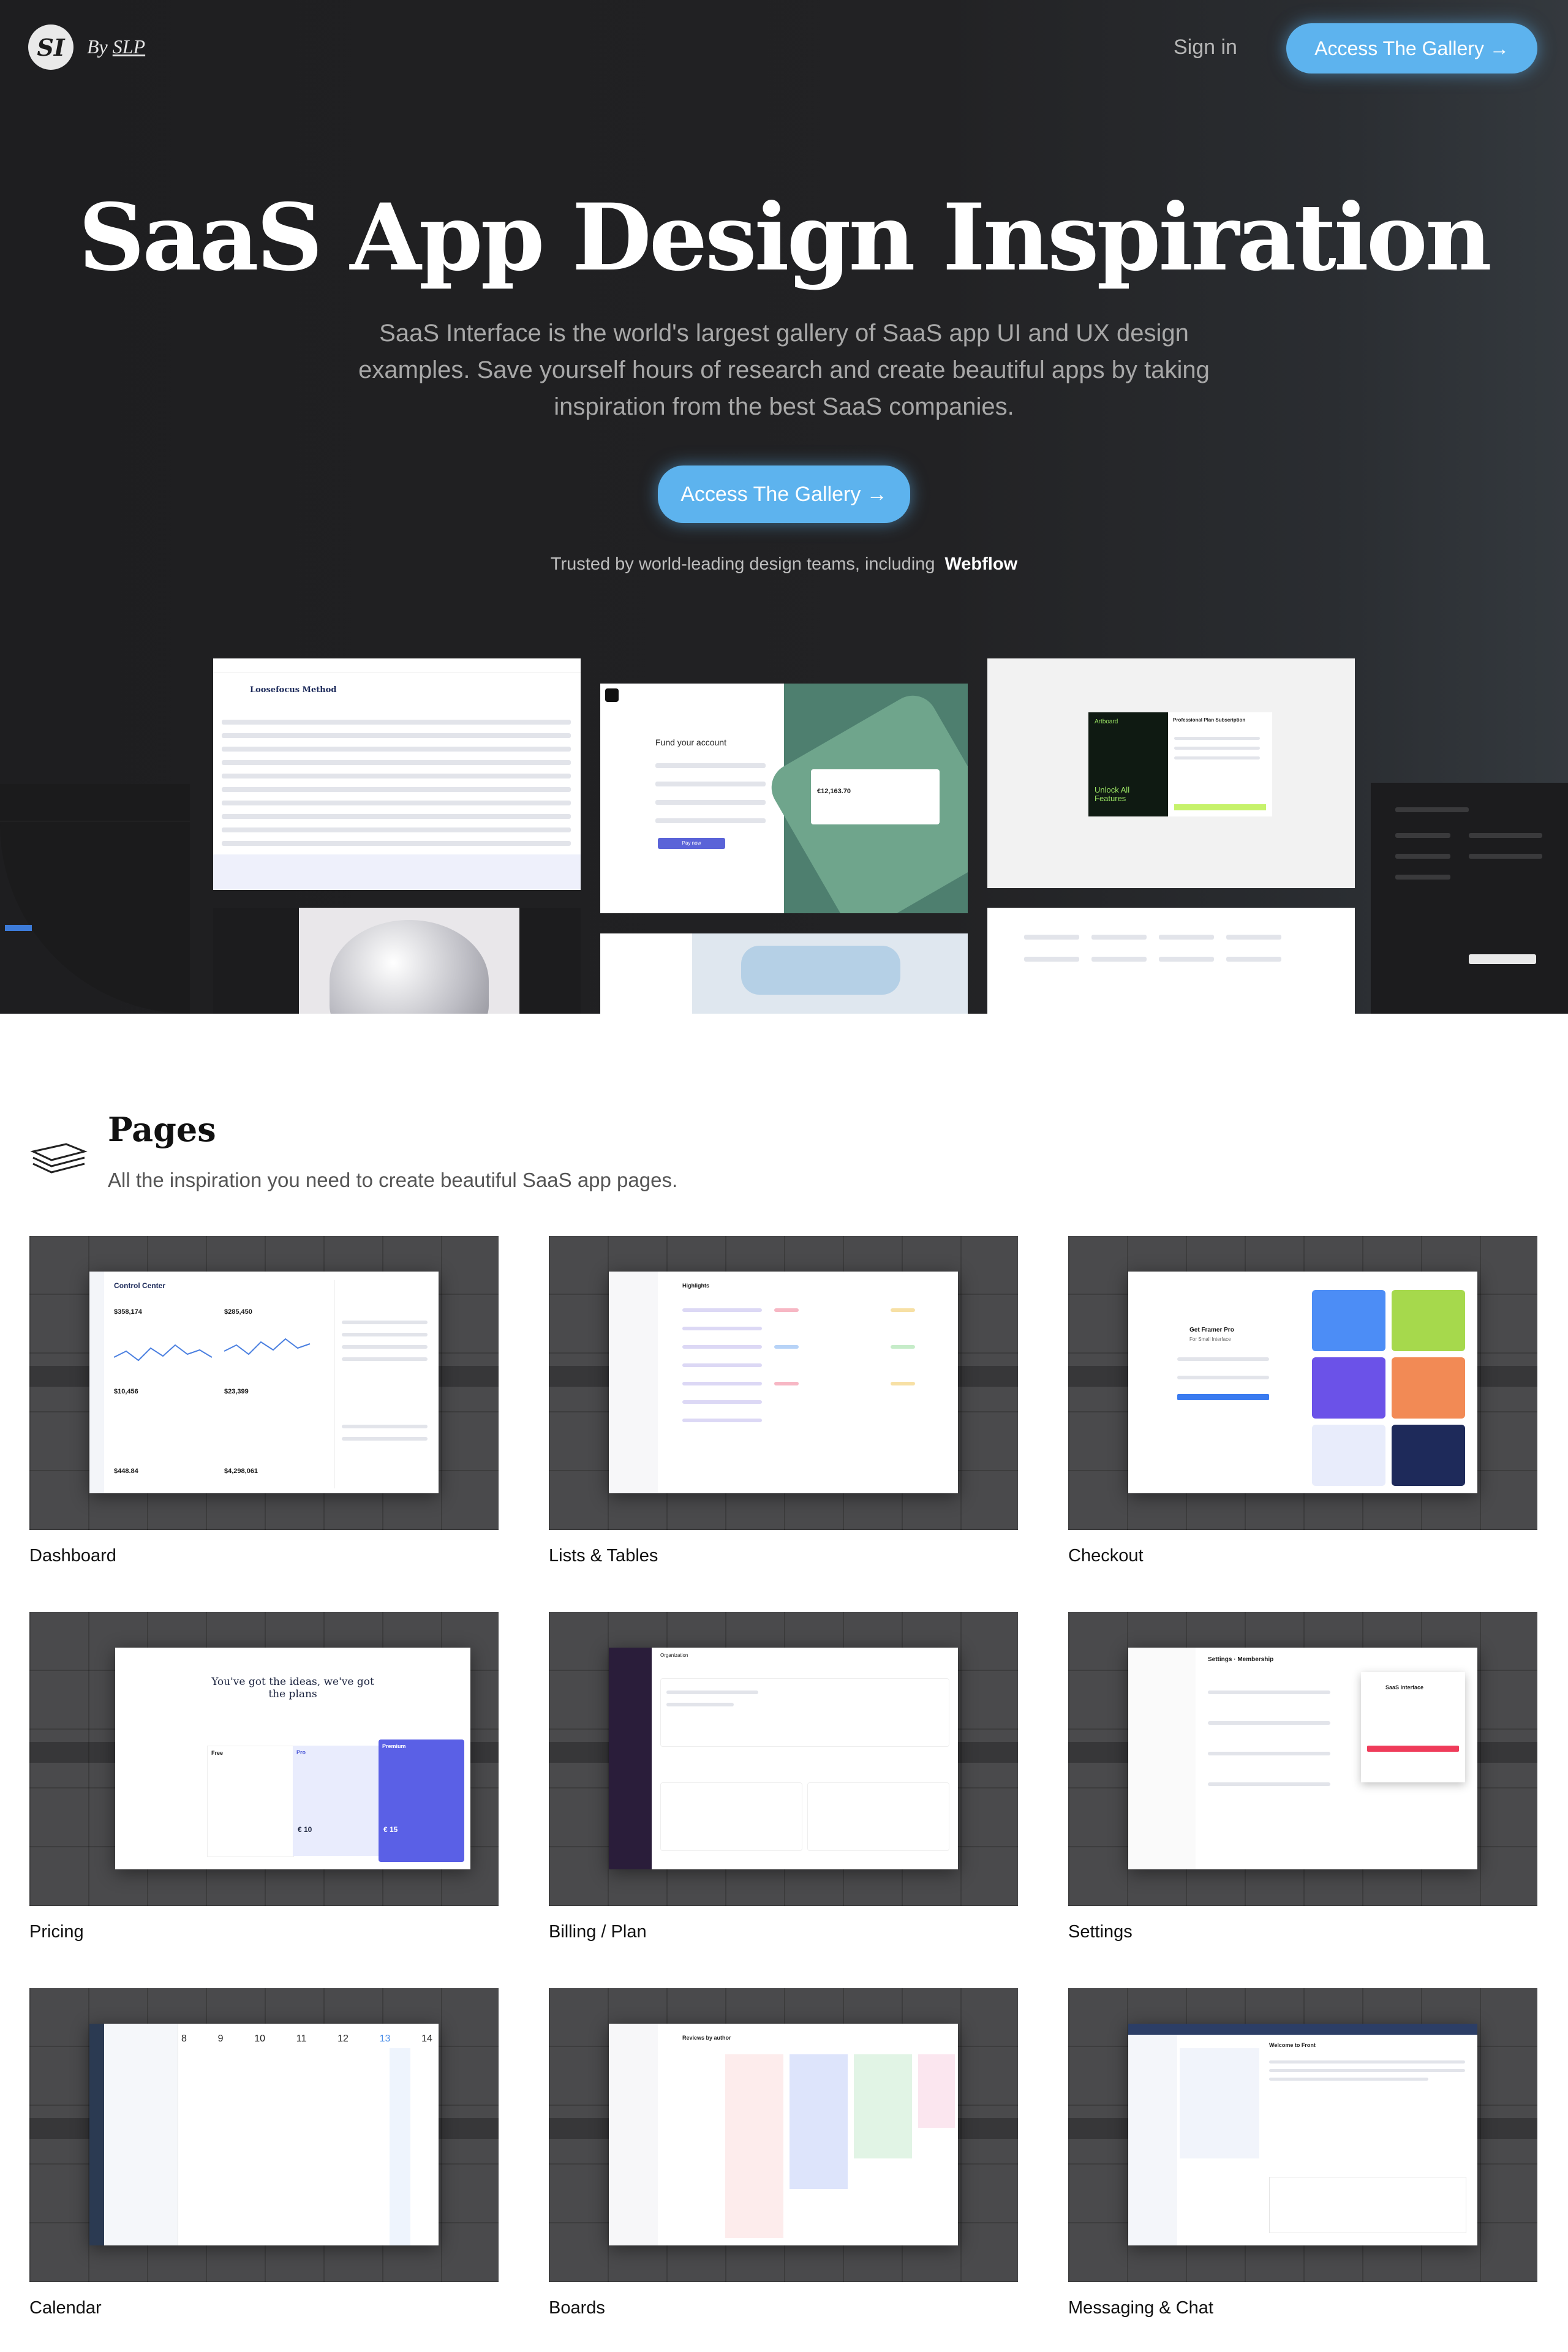 Image resolution: width=1568 pixels, height=2352 pixels. Describe the element at coordinates (690, 742) in the screenshot. I see `fund-title: Fund your account` at that location.